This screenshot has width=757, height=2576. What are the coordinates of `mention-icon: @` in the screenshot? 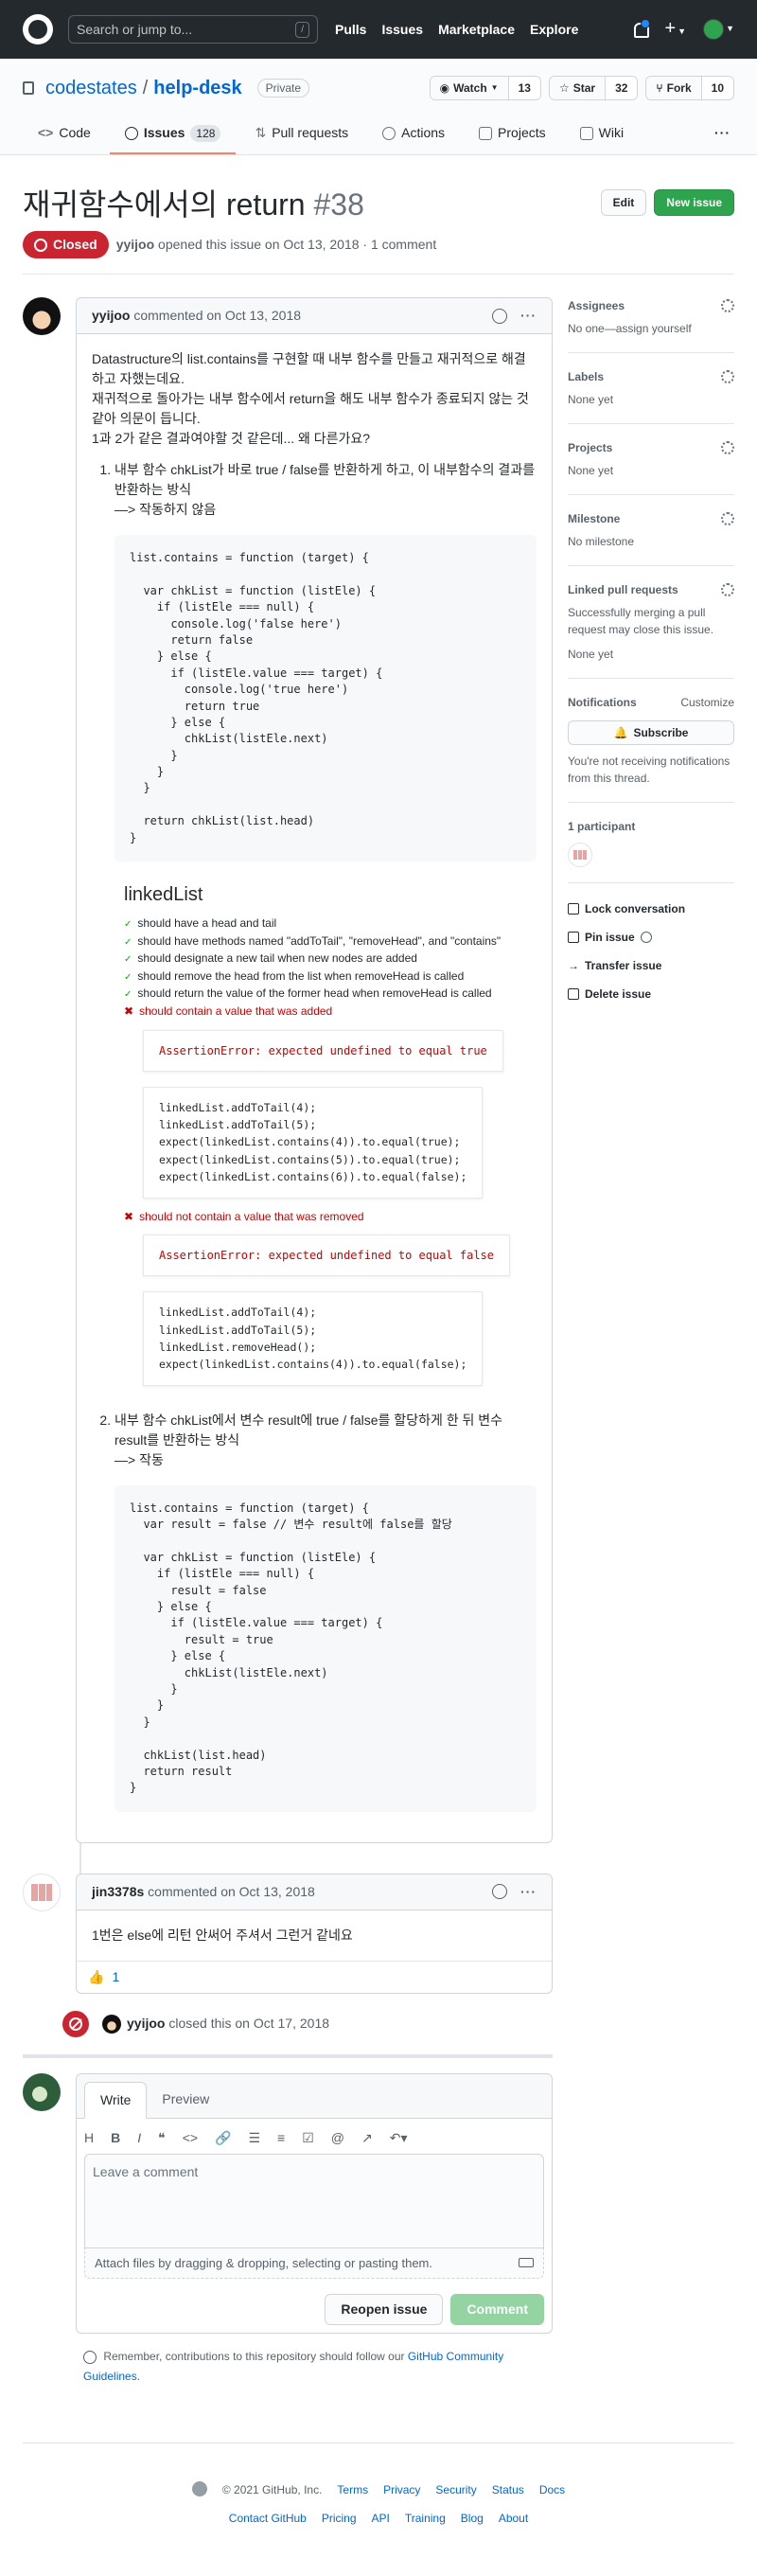 It's located at (337, 2138).